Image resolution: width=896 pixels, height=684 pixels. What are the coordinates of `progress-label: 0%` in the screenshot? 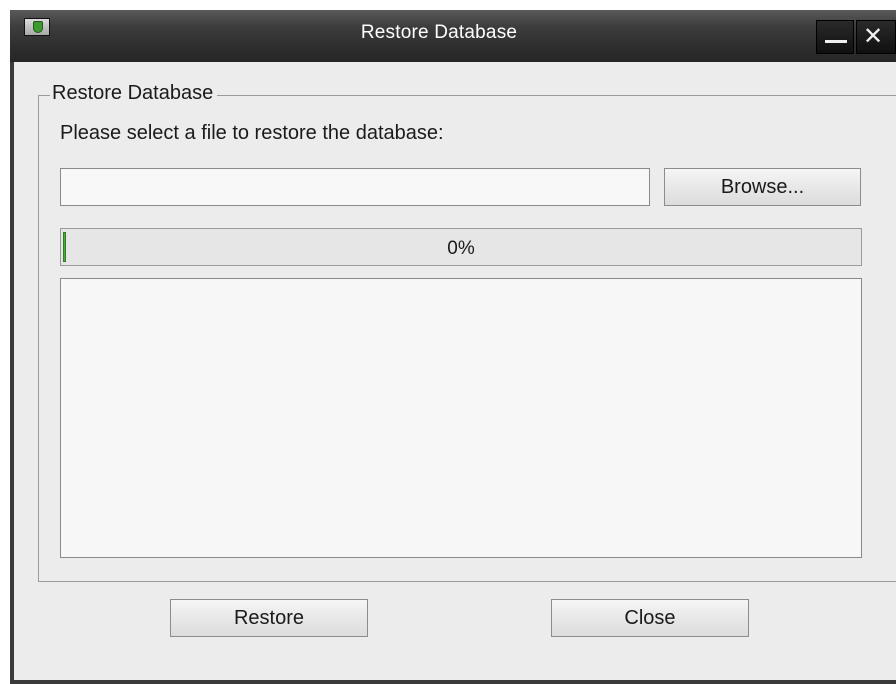 It's located at (461, 248).